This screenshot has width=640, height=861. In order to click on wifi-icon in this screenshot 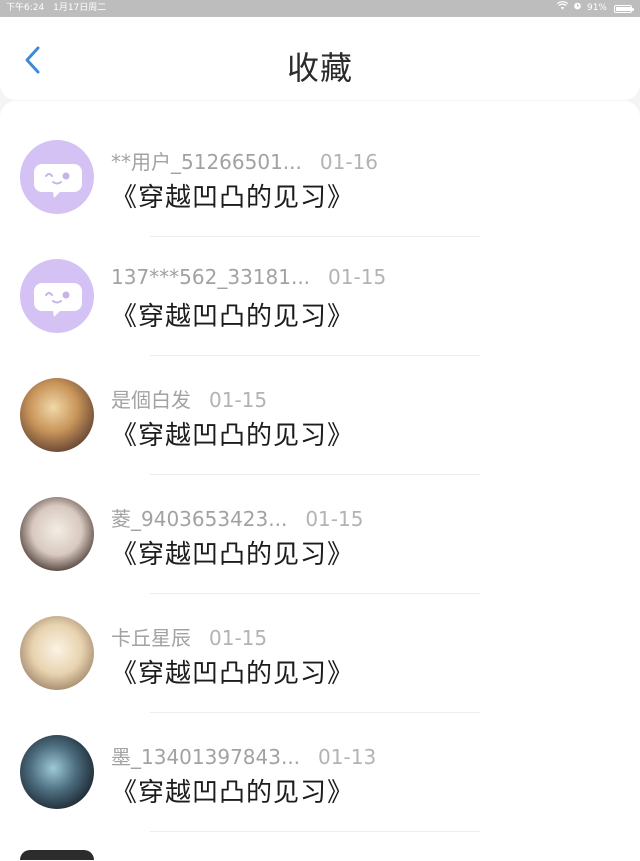, I will do `click(562, 8)`.